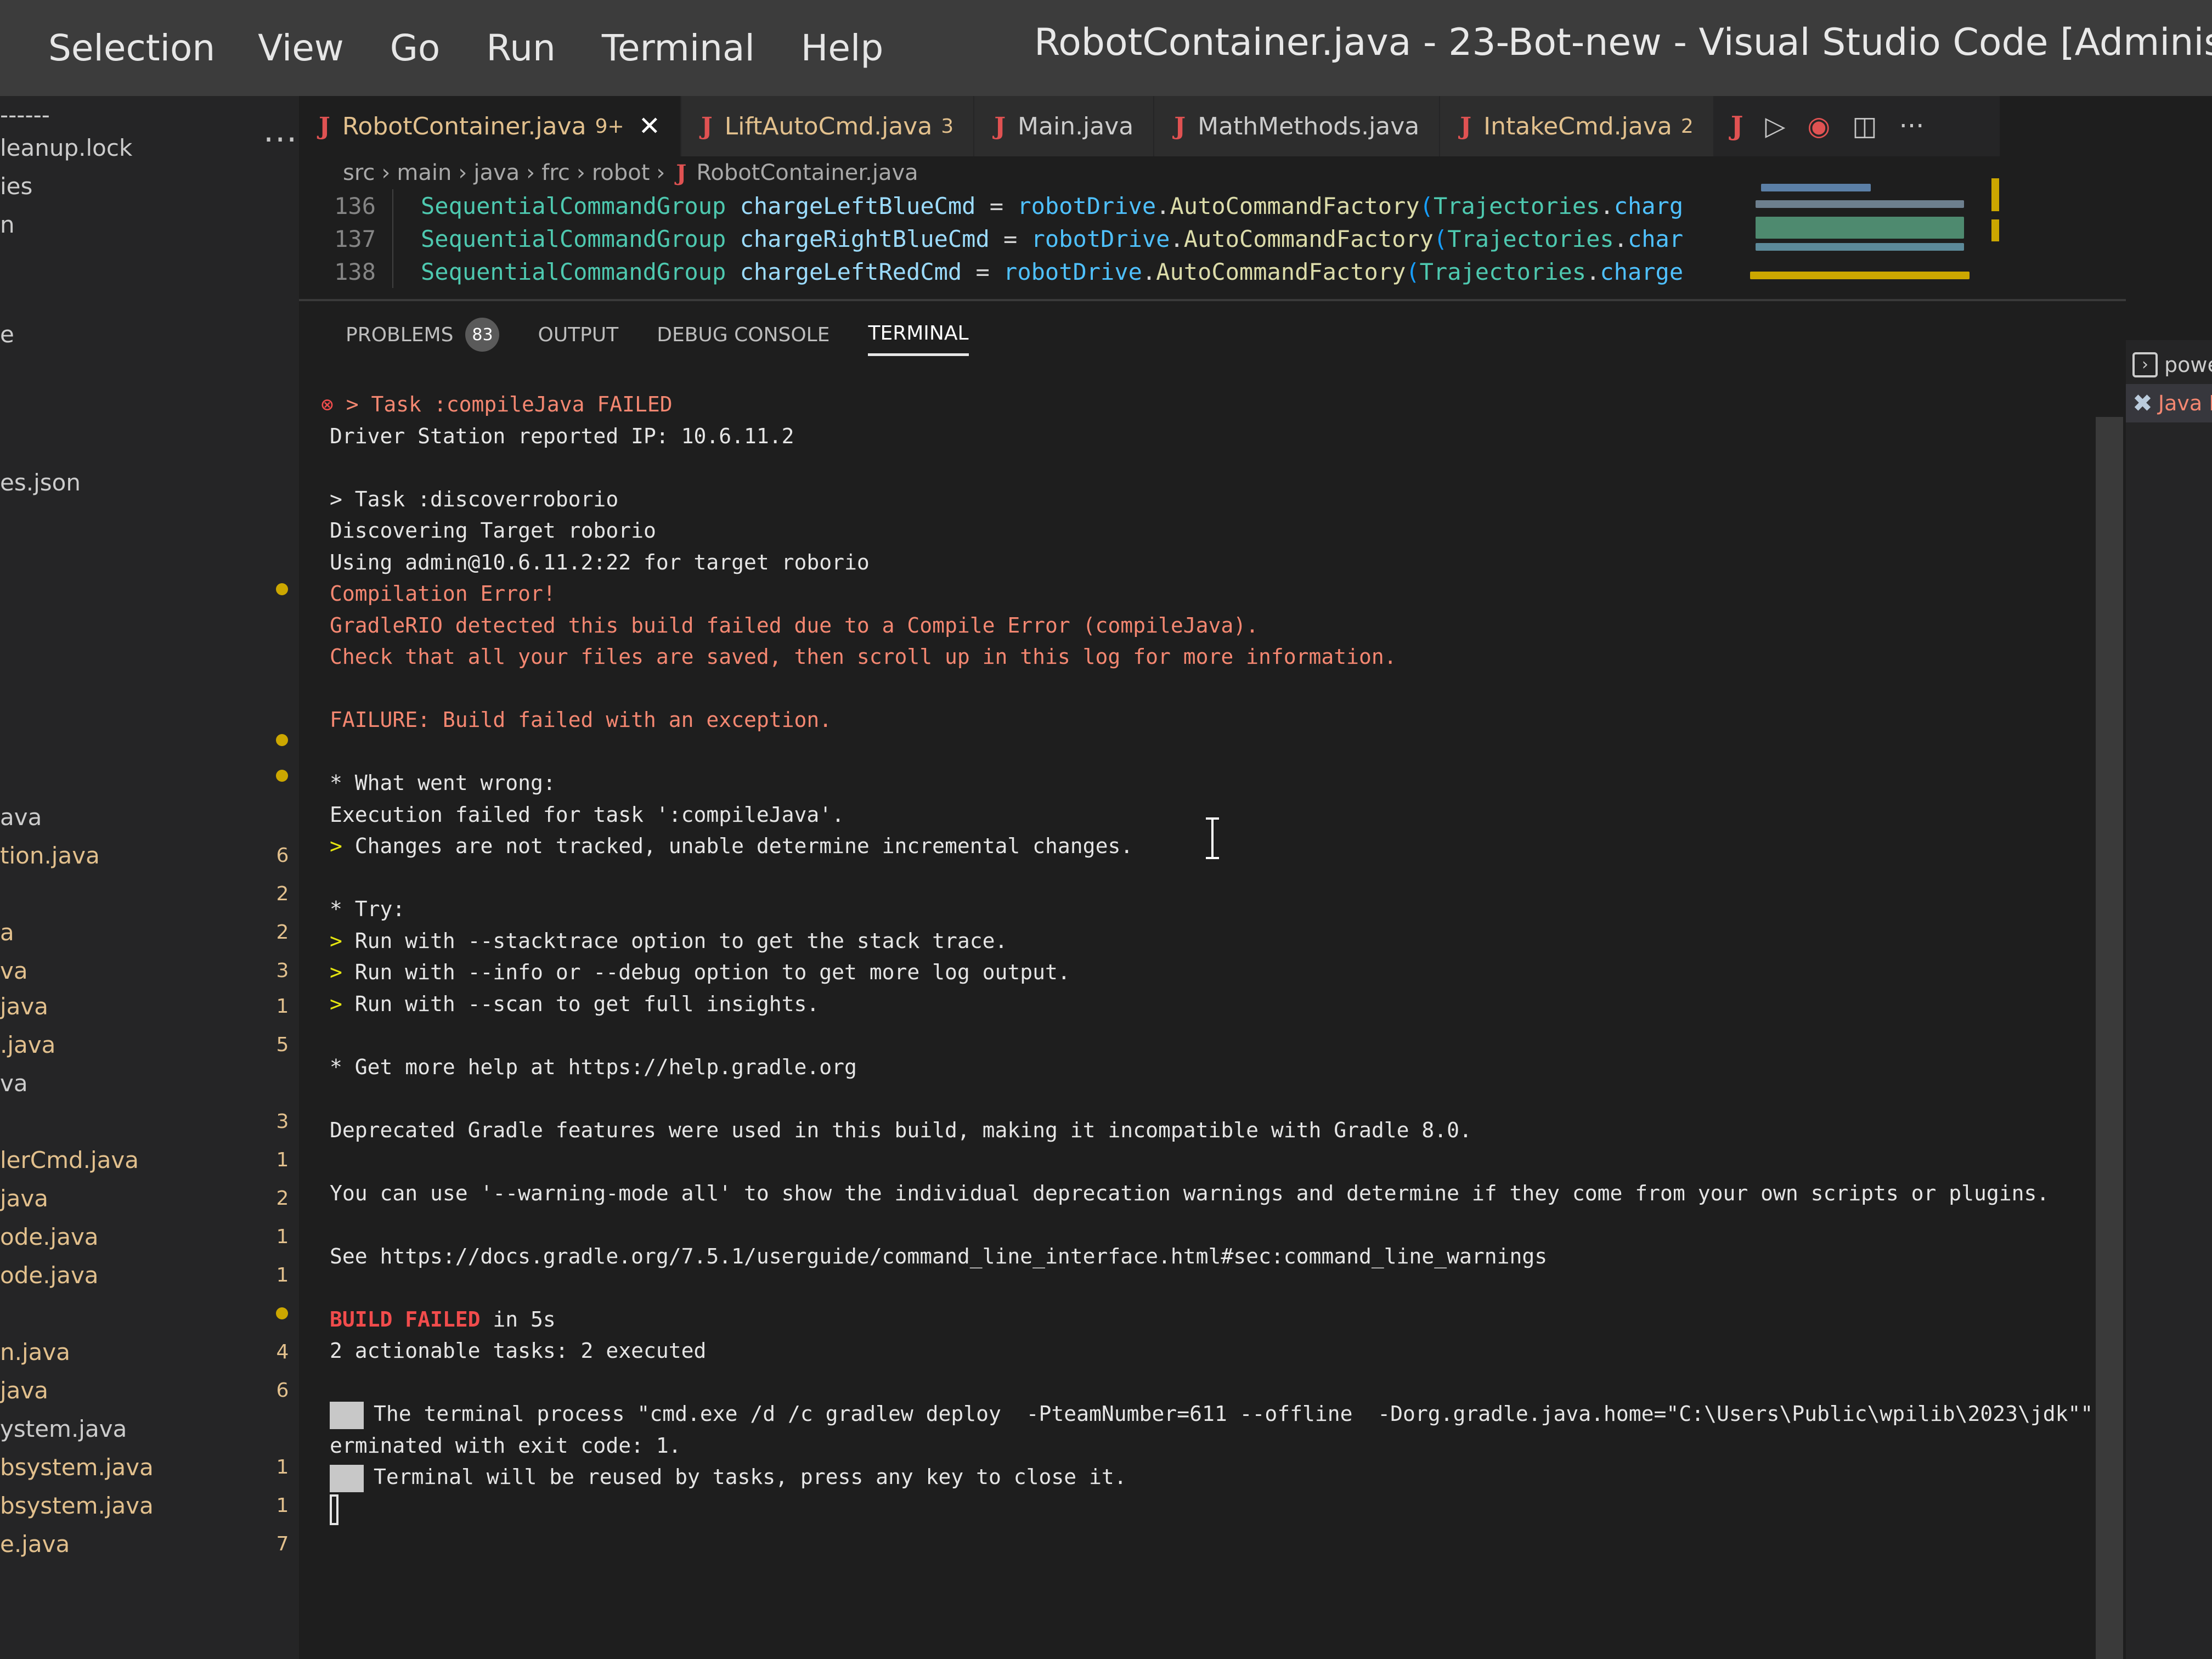 This screenshot has width=2212, height=1659. Describe the element at coordinates (1775, 127) in the screenshot. I see `run-icon: ▷` at that location.